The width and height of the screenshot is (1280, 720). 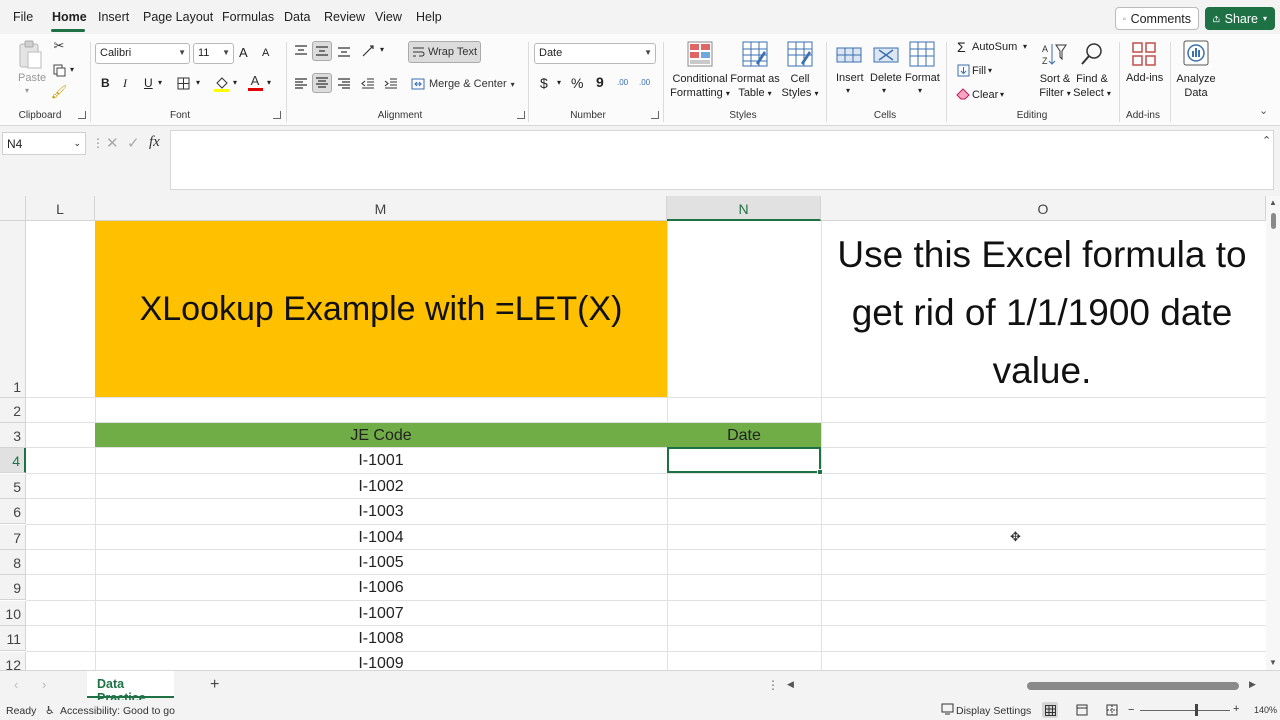 What do you see at coordinates (644, 82) in the screenshot?
I see `decrease-decimal-button: .00` at bounding box center [644, 82].